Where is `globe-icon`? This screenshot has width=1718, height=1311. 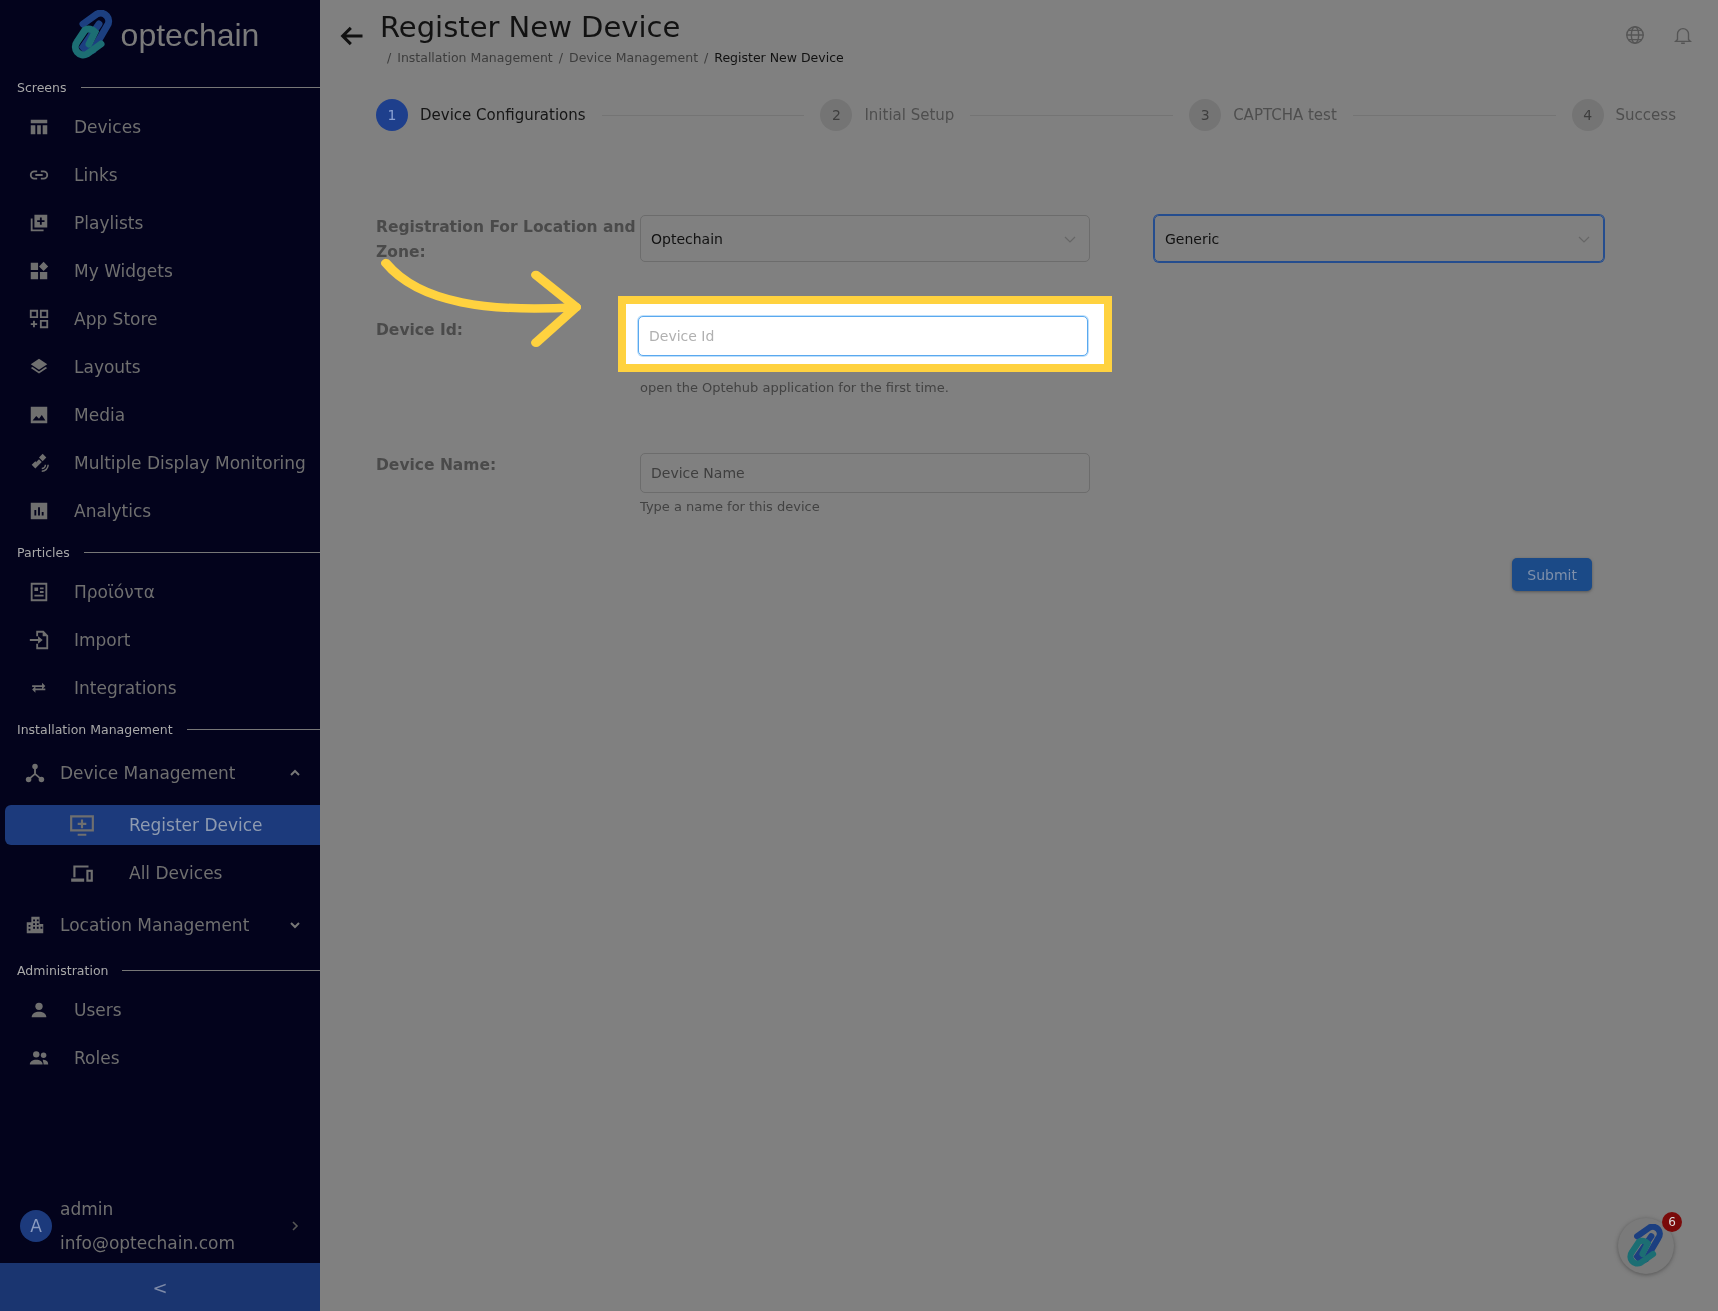
globe-icon is located at coordinates (1635, 35).